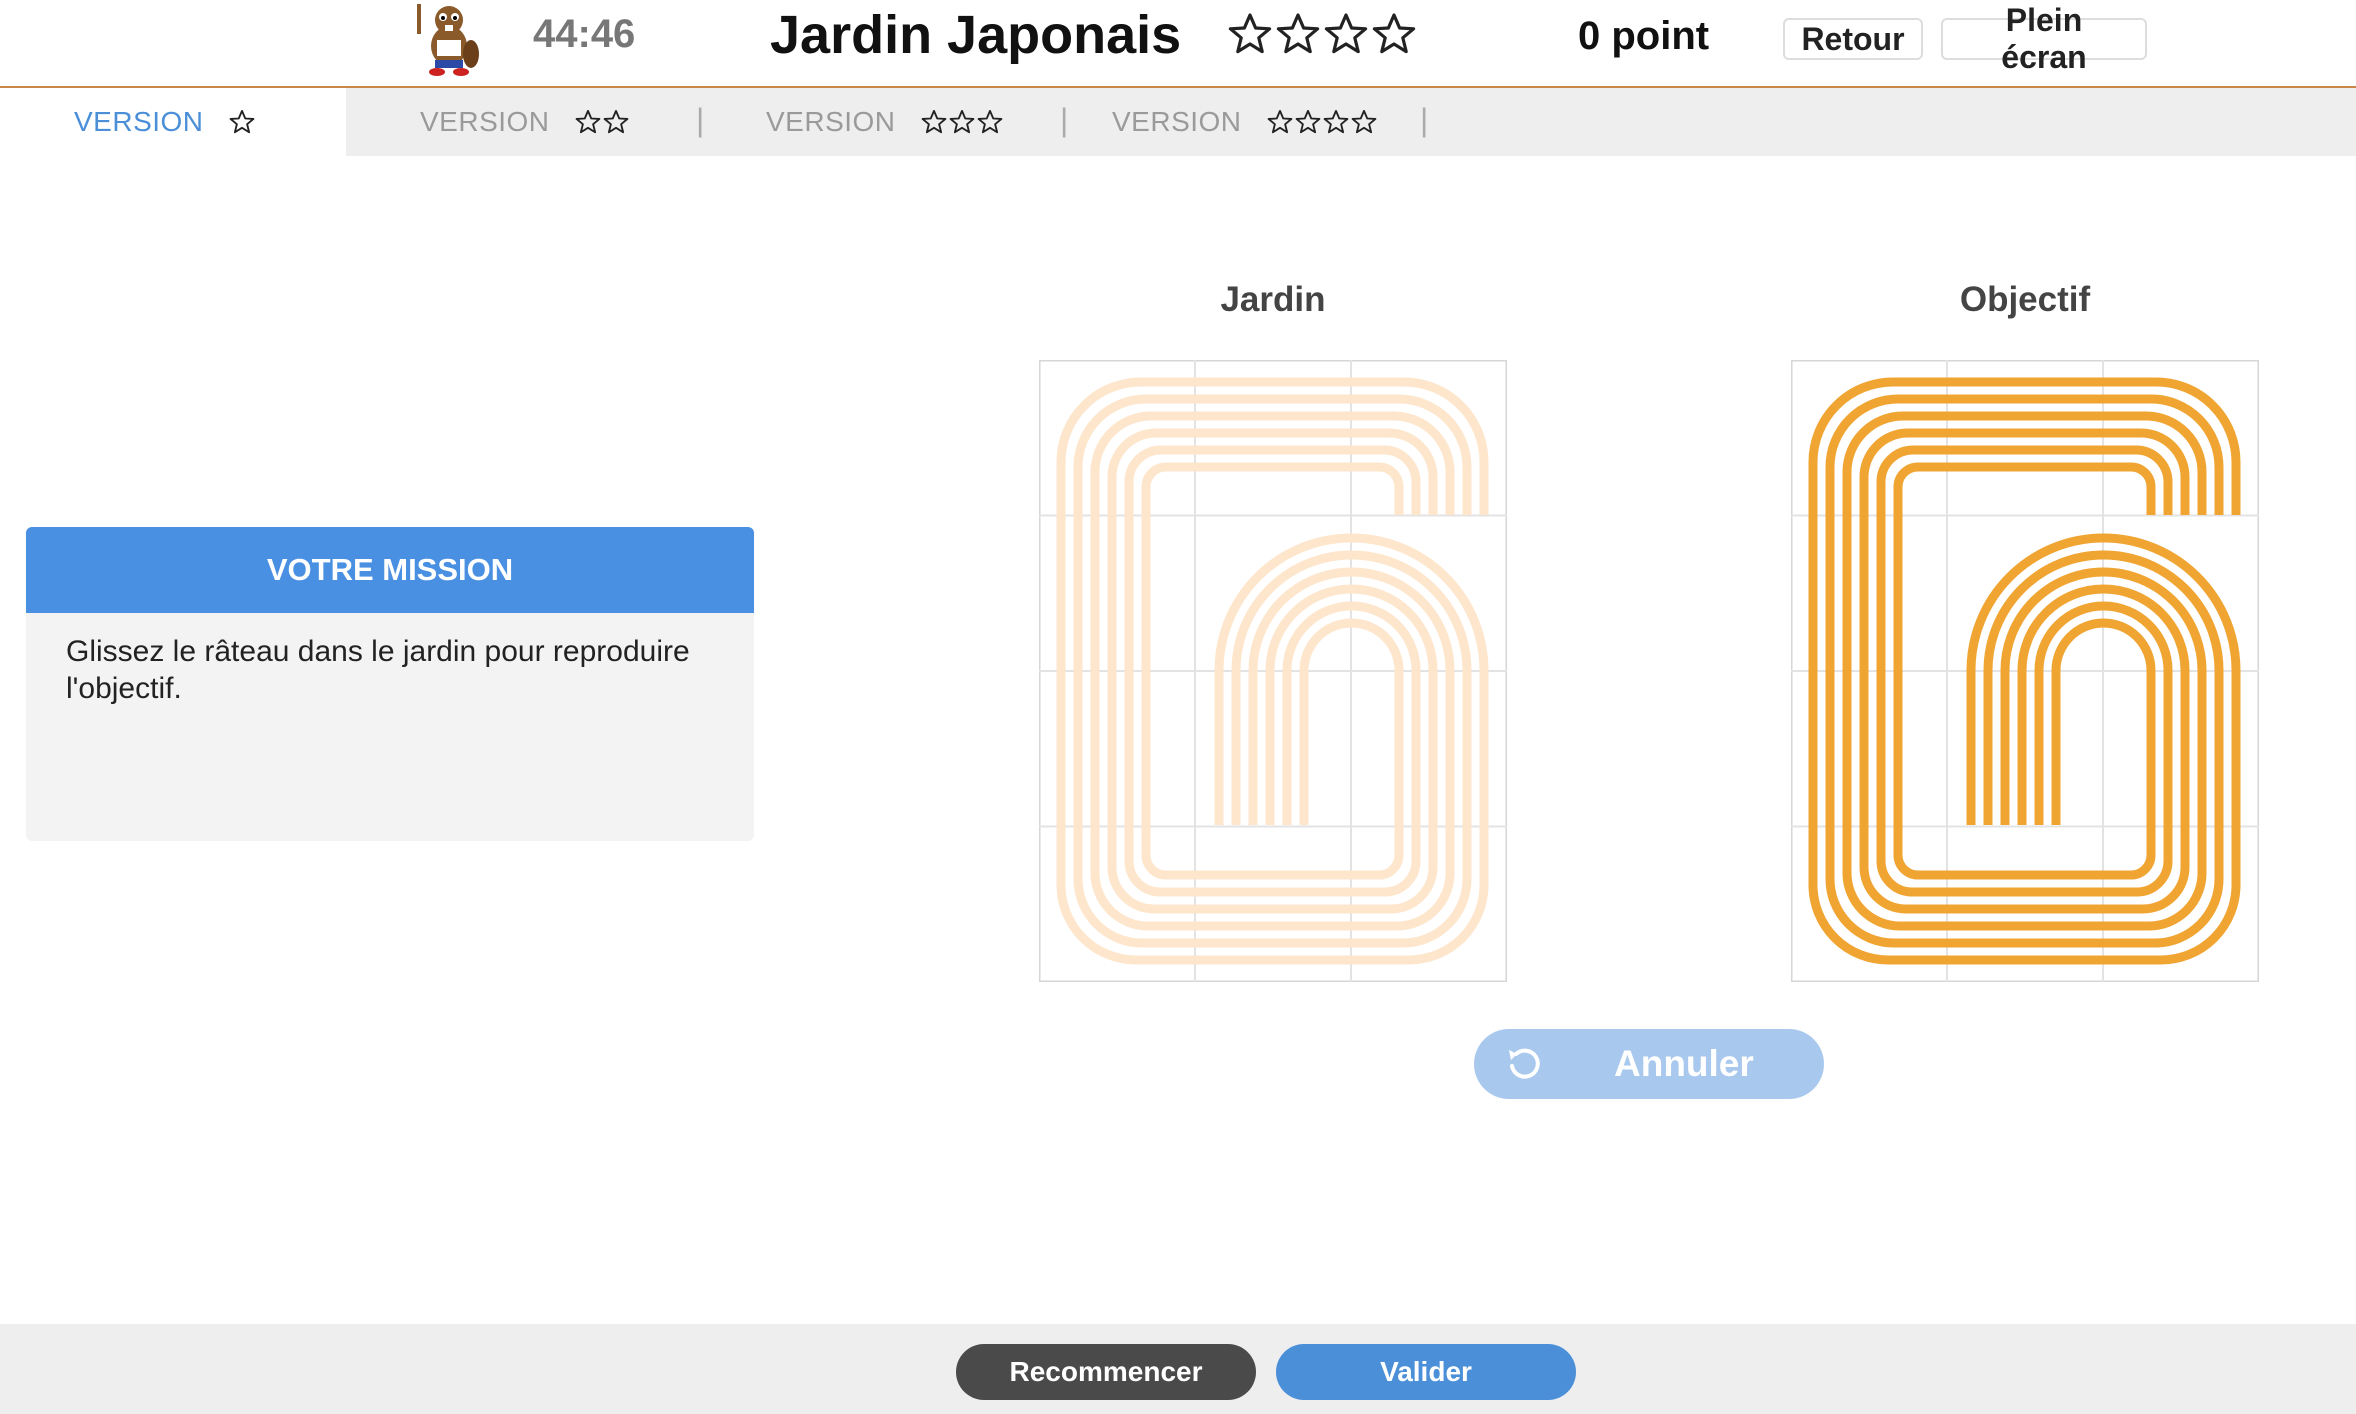 The width and height of the screenshot is (2356, 1414). What do you see at coordinates (1684, 1063) in the screenshot?
I see `undo-label: Annuler` at bounding box center [1684, 1063].